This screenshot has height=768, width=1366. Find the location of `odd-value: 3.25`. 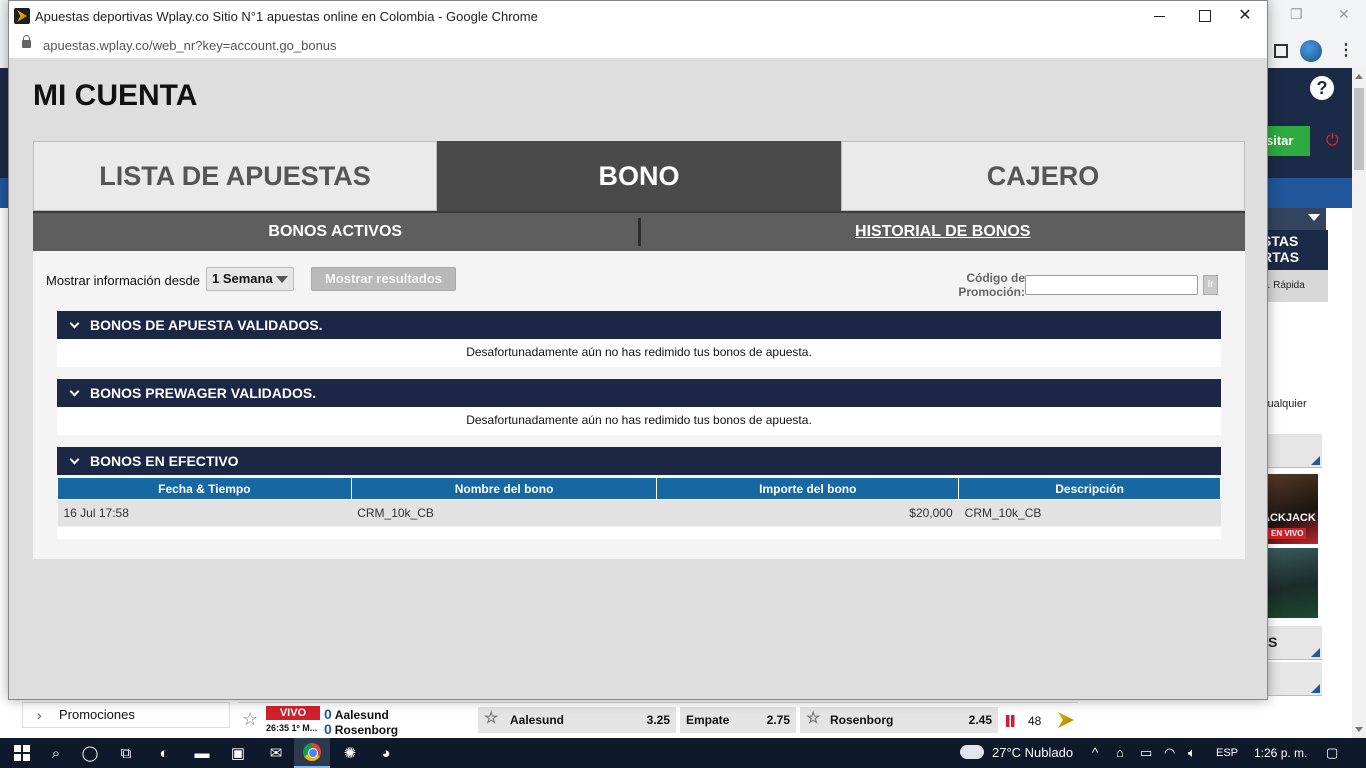

odd-value: 3.25 is located at coordinates (658, 720).